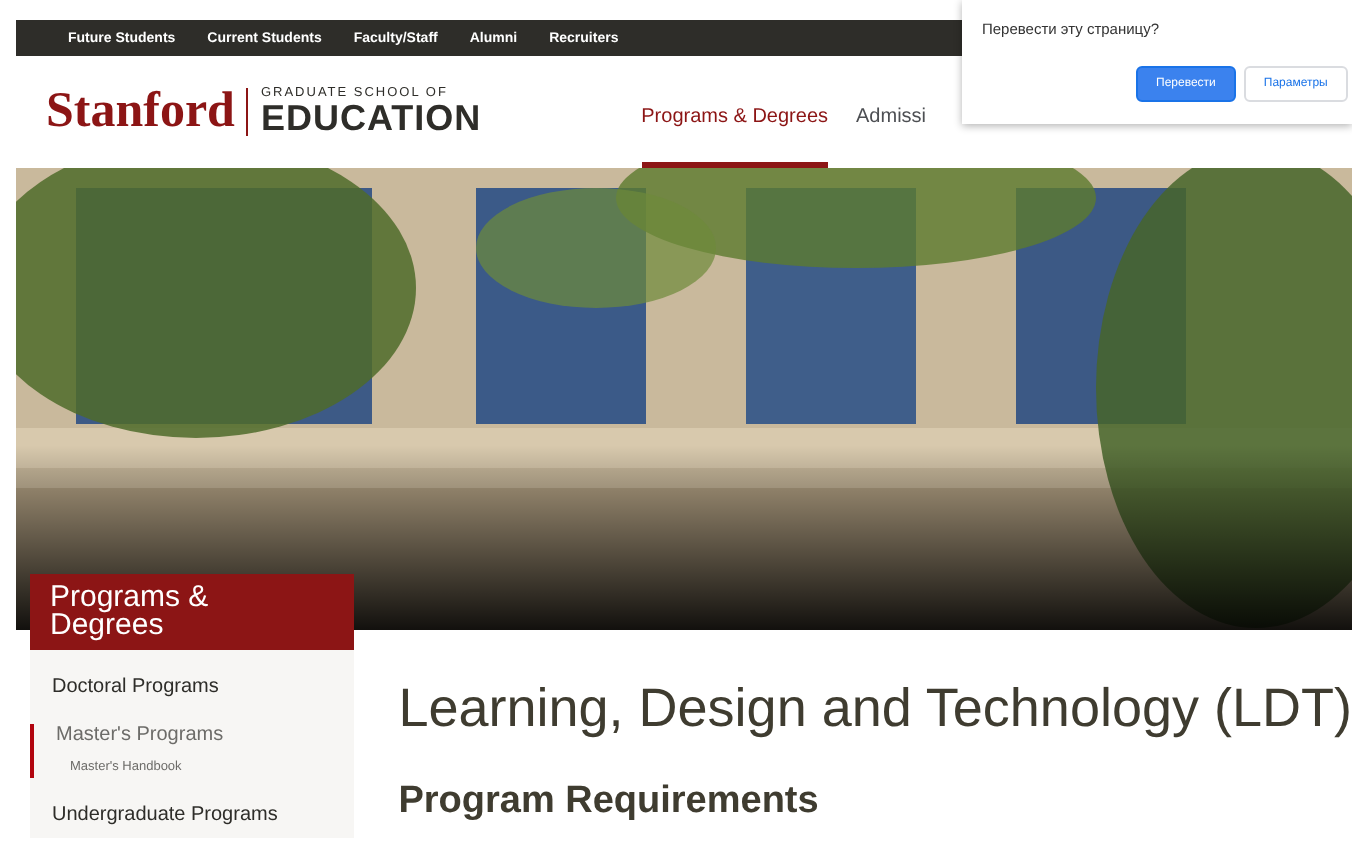 The height and width of the screenshot is (850, 1352). What do you see at coordinates (192, 611) in the screenshot?
I see `sidebar-title: Programs & Degrees` at bounding box center [192, 611].